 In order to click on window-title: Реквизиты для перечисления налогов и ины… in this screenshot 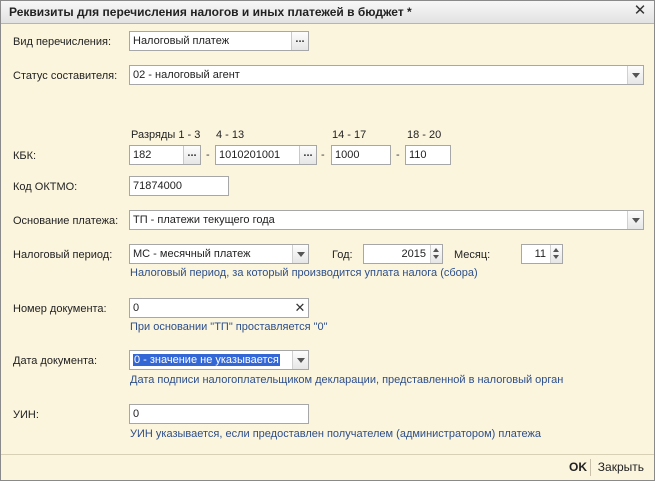, I will do `click(210, 12)`.